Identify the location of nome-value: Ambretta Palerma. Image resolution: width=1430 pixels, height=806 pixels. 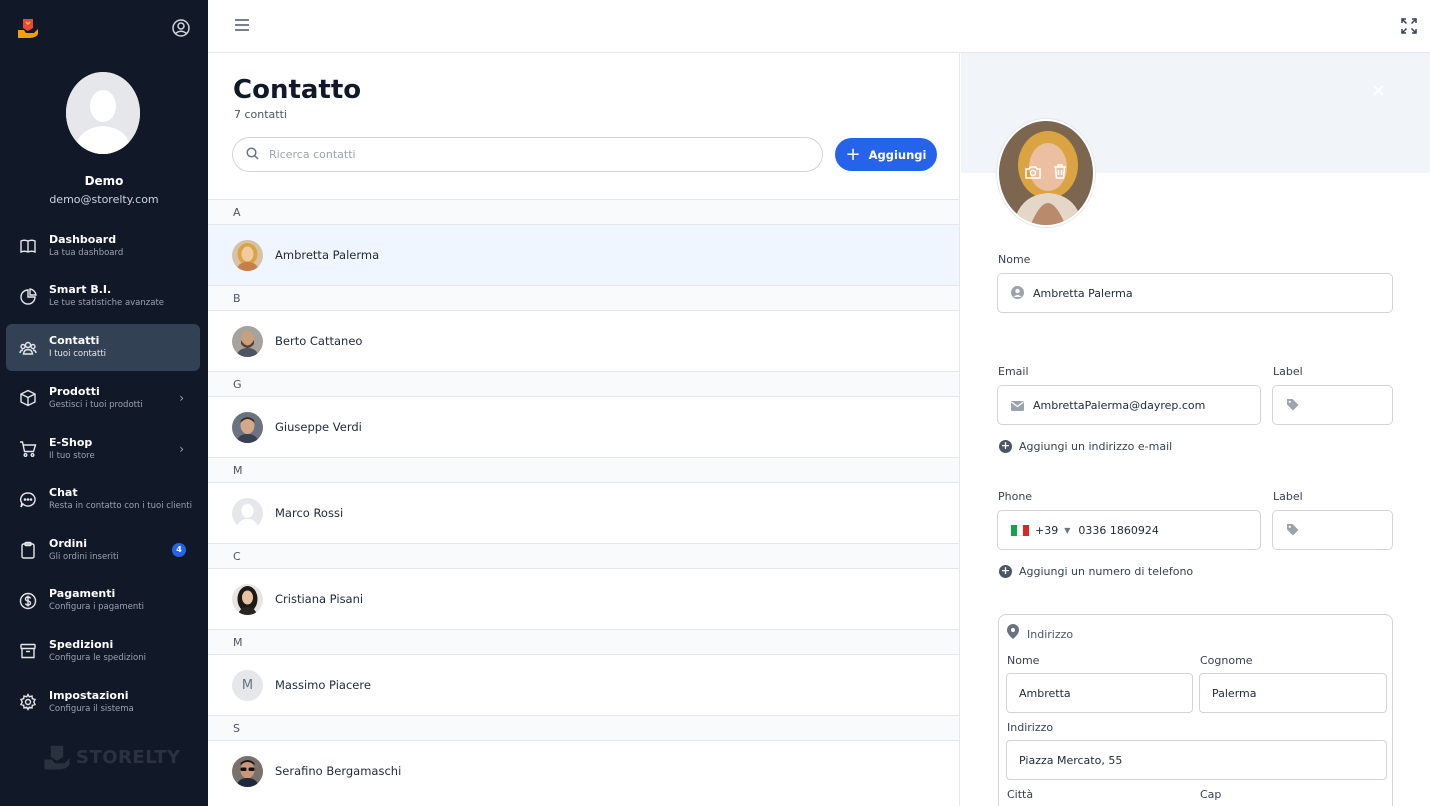
(1083, 293).